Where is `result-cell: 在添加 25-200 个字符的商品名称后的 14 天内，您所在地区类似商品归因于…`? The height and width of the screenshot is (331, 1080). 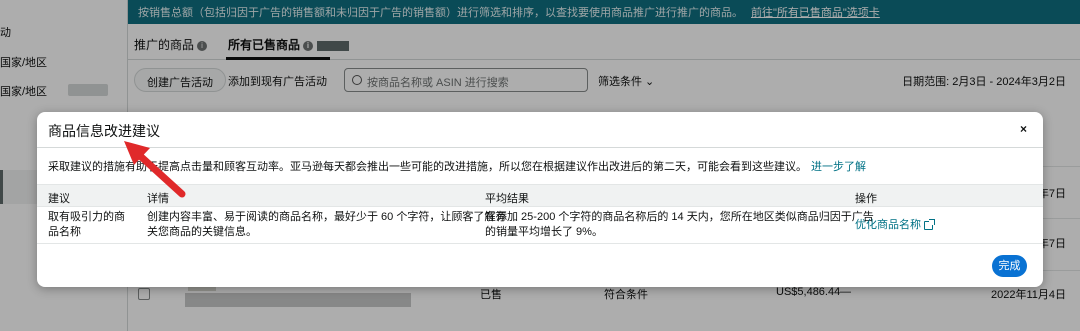 result-cell: 在添加 25-200 个字符的商品名称后的 14 天内，您所在地区类似商品归因于… is located at coordinates (679, 224).